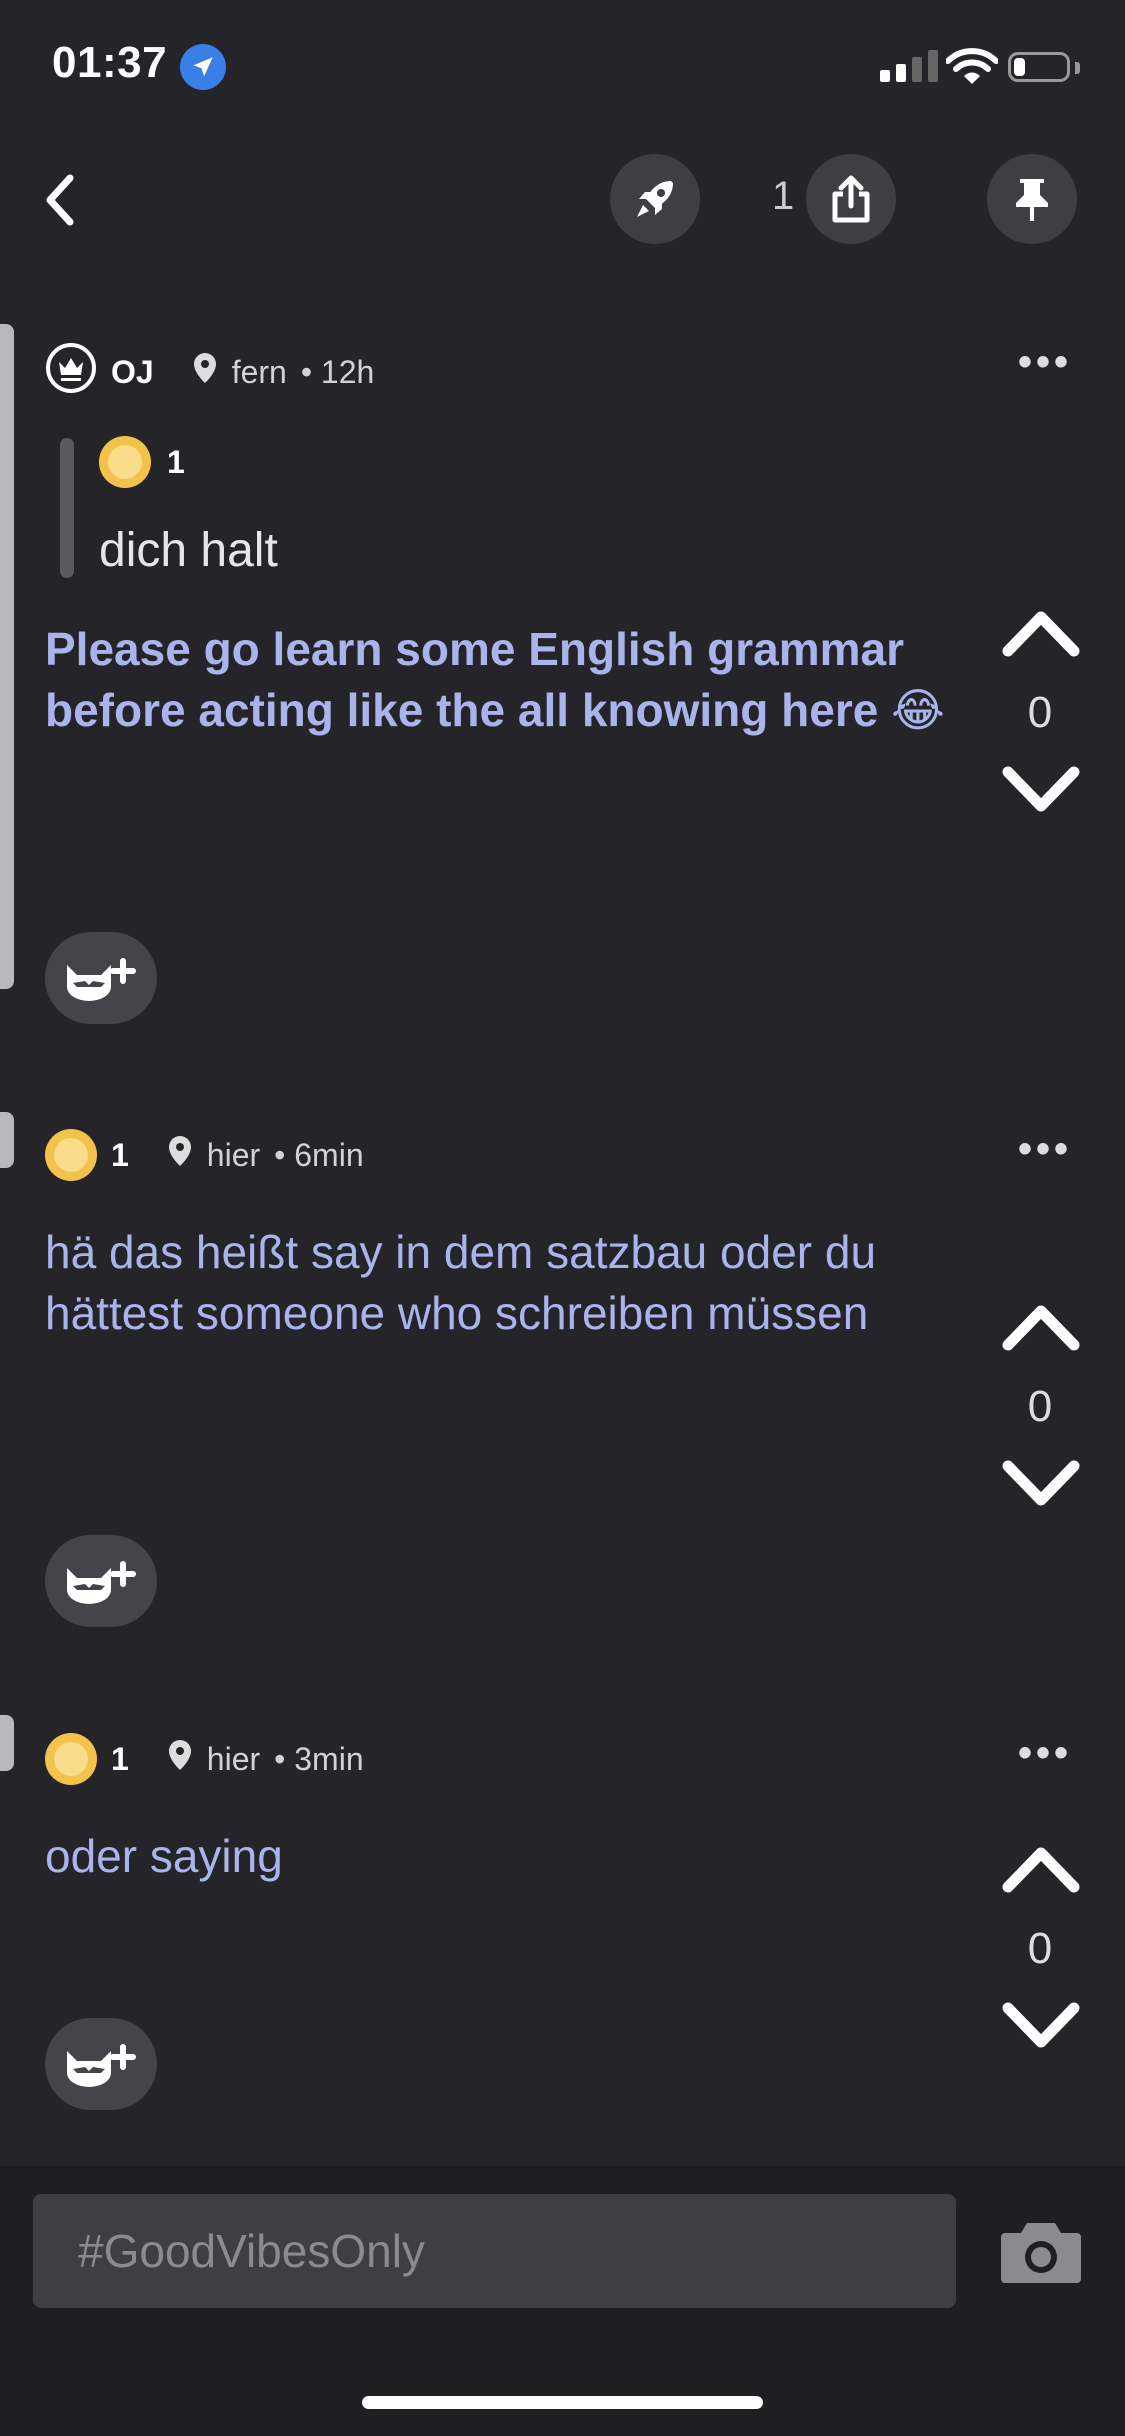  I want to click on quote-text: dich halt, so click(188, 550).